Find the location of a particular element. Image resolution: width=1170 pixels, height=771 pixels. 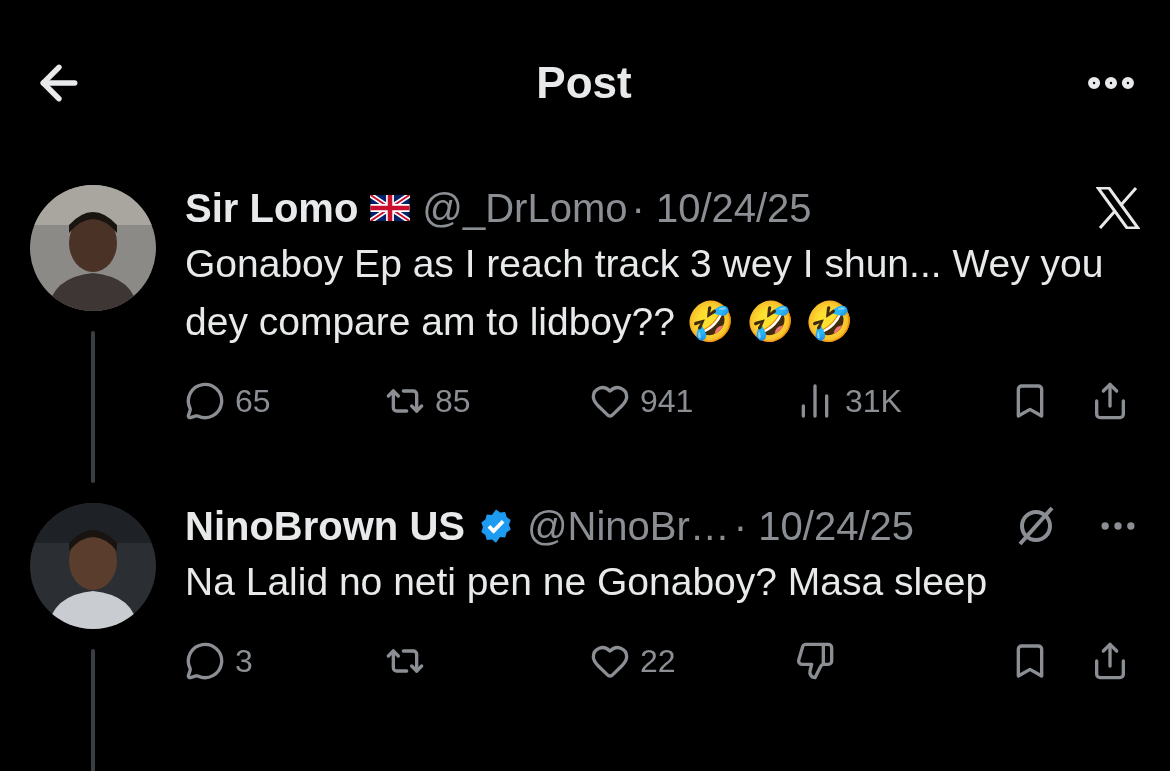

author-handle: @_DrLomo is located at coordinates (525, 208).